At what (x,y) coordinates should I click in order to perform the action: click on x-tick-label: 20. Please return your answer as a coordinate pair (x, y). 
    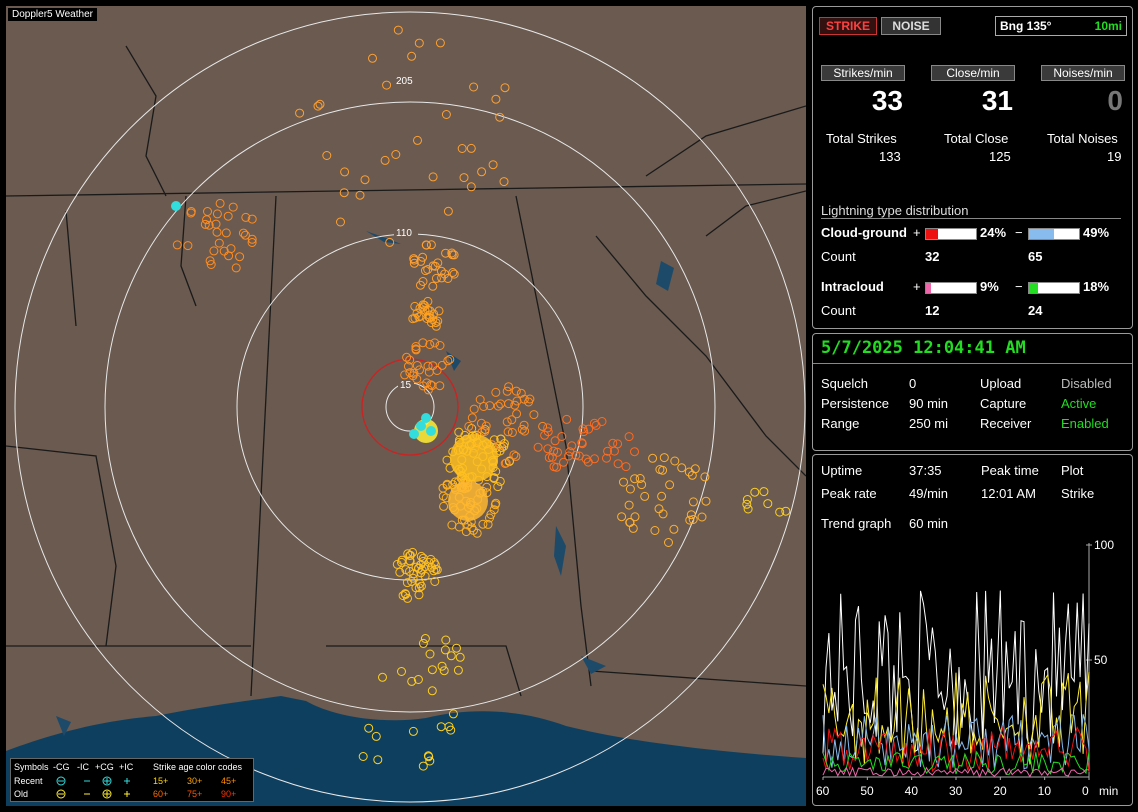
    Looking at the image, I should click on (1000, 791).